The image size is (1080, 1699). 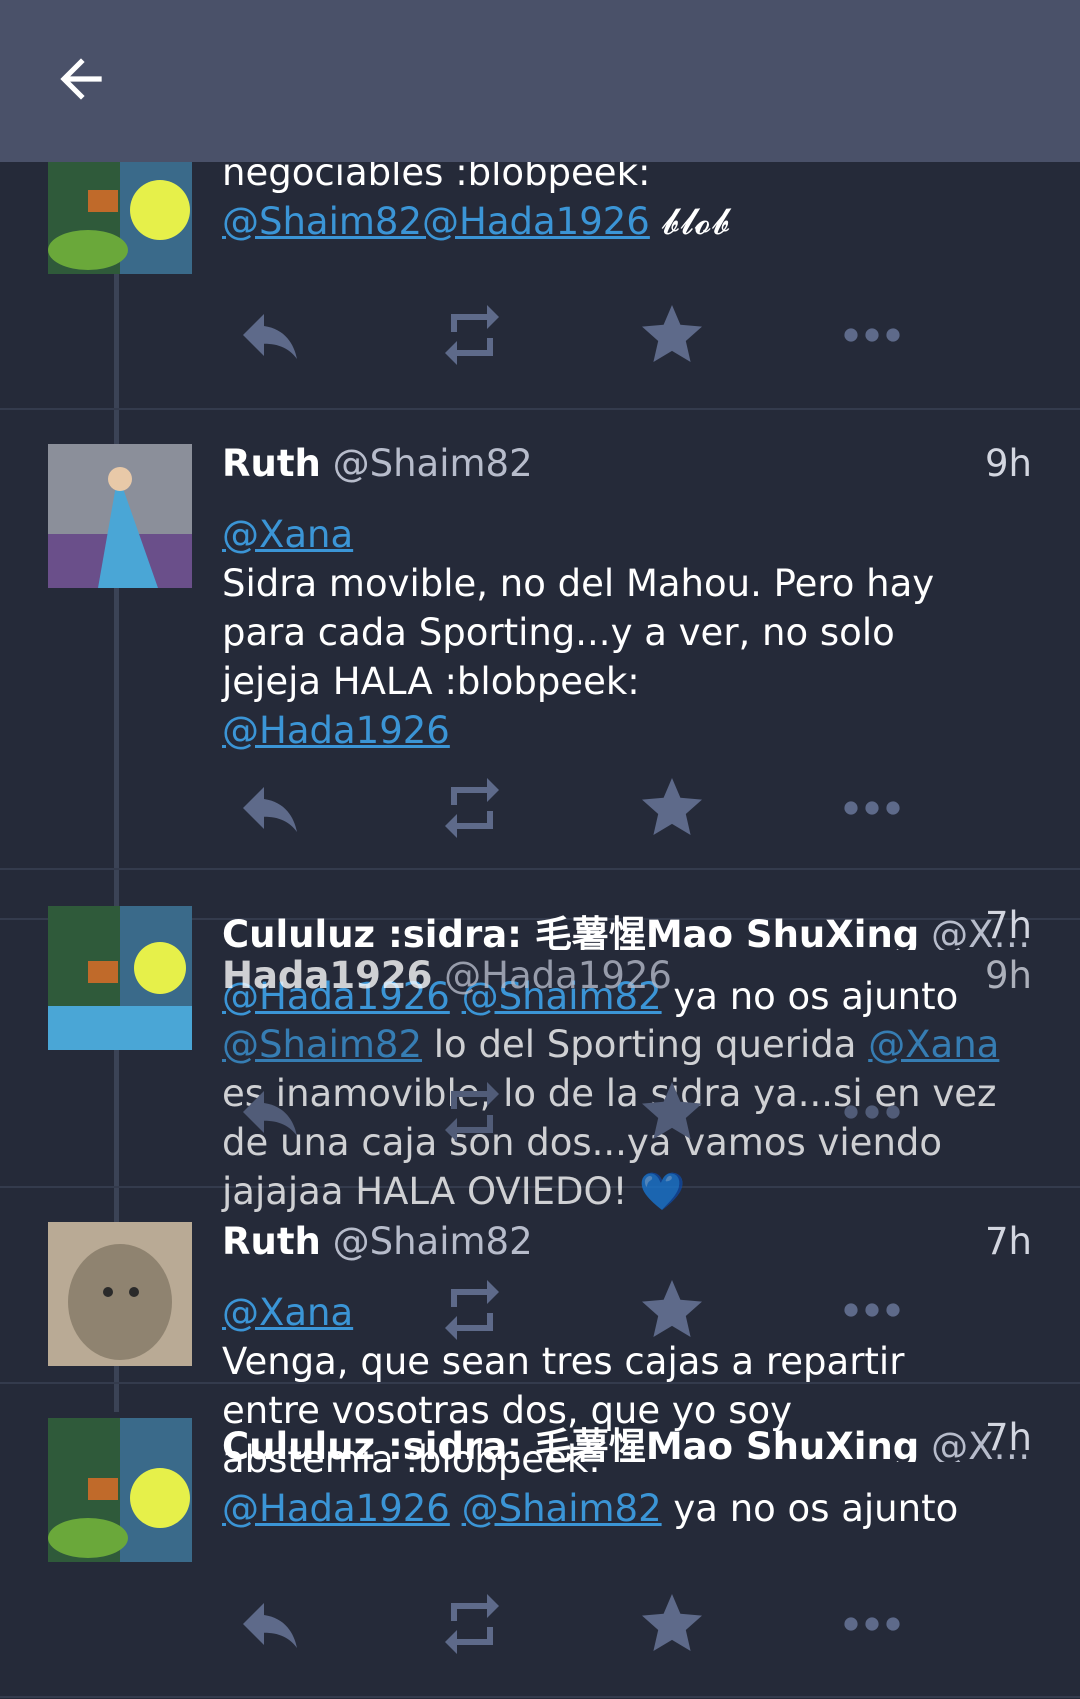 What do you see at coordinates (431, 681) in the screenshot?
I see `tweet-text-line: jejeja HALA :blobpeek:` at bounding box center [431, 681].